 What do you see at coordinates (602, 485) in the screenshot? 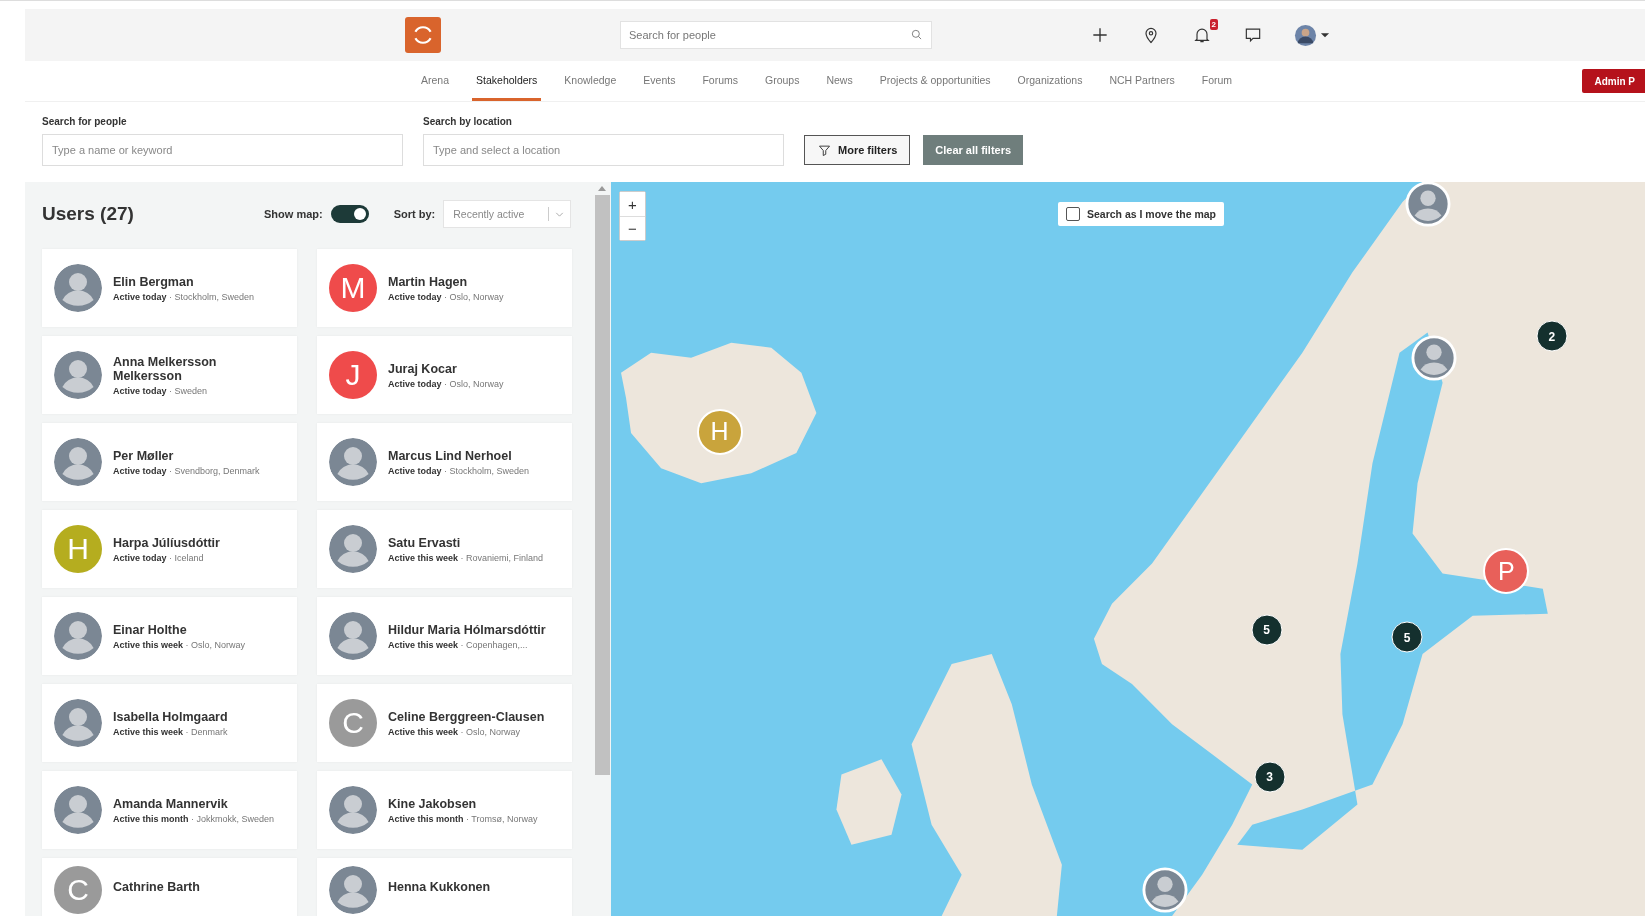
I see `scrollbar-thumb` at bounding box center [602, 485].